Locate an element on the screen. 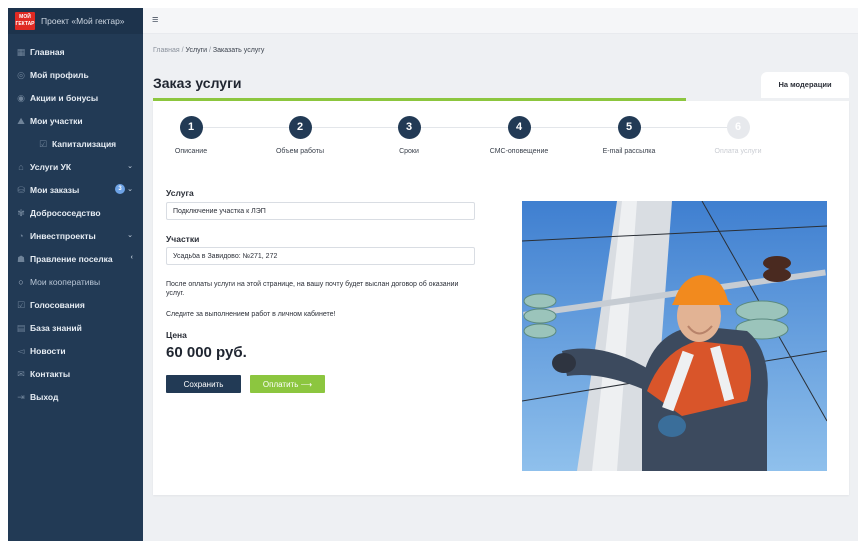  sidebar-item-home: ▦ Главная is located at coordinates (75, 51).